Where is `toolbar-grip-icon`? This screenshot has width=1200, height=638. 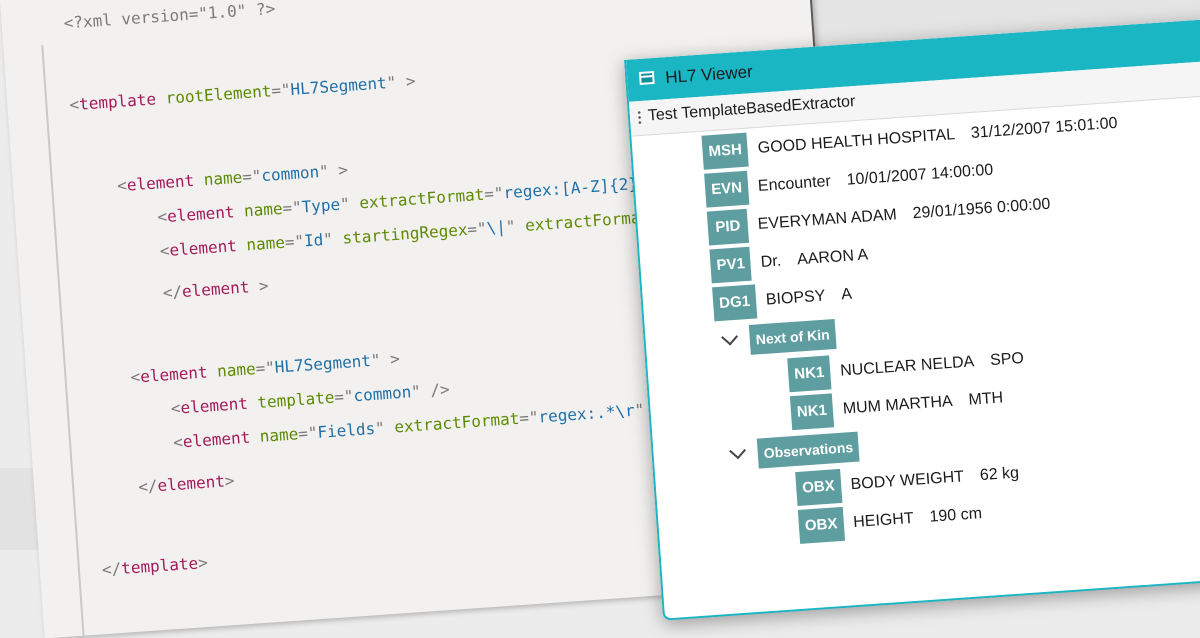
toolbar-grip-icon is located at coordinates (639, 118).